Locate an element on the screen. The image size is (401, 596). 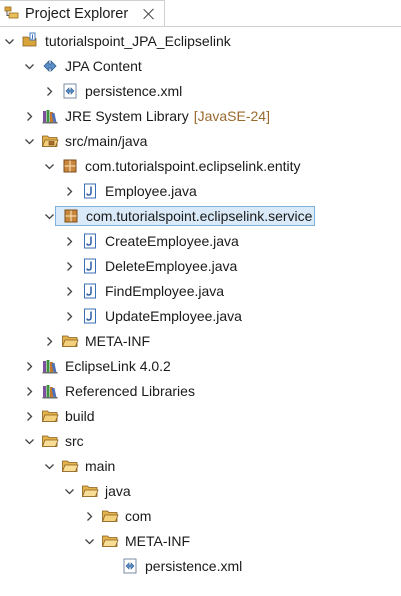
tree-item-label: EclipseLink 4.0.2 is located at coordinates (118, 366).